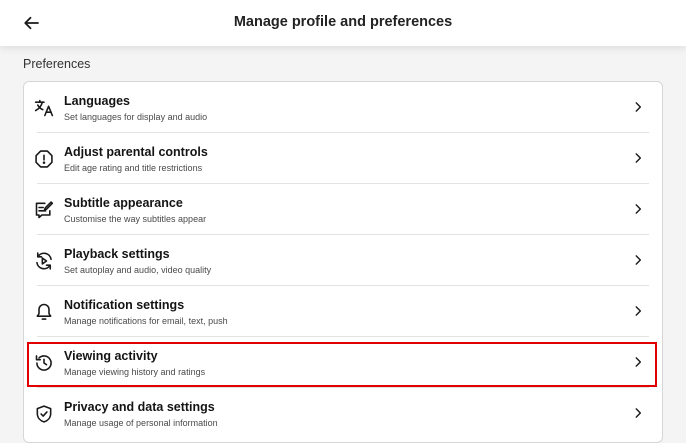 Image resolution: width=686 pixels, height=443 pixels. What do you see at coordinates (141, 423) in the screenshot?
I see `item-description: Manage usage of personal information` at bounding box center [141, 423].